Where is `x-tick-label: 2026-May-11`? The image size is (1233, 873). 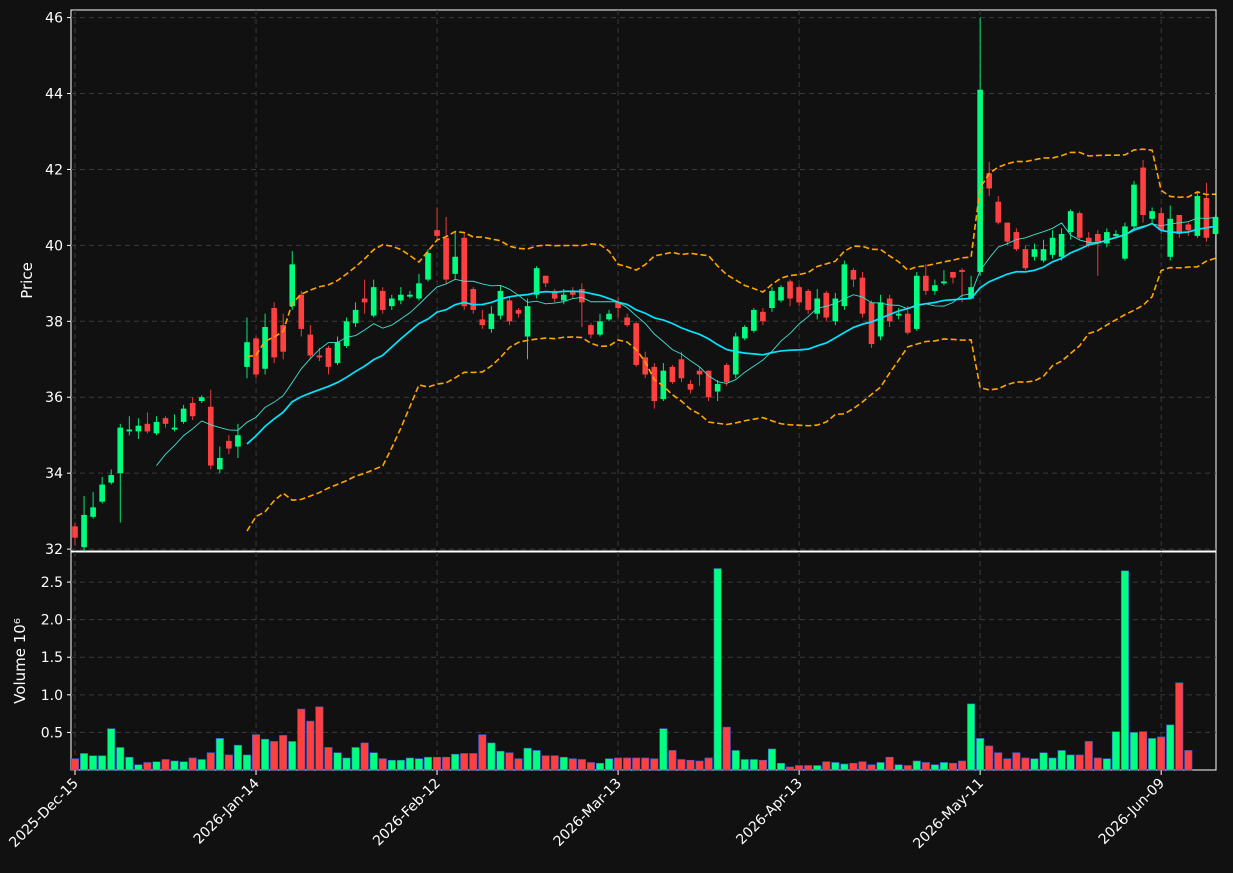 x-tick-label: 2026-May-11 is located at coordinates (948, 814).